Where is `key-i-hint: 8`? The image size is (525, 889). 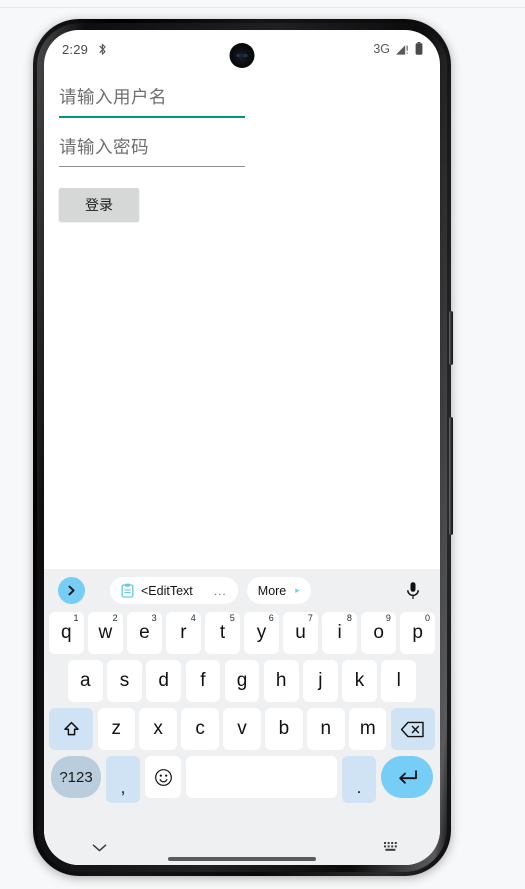 key-i-hint: 8 is located at coordinates (349, 618).